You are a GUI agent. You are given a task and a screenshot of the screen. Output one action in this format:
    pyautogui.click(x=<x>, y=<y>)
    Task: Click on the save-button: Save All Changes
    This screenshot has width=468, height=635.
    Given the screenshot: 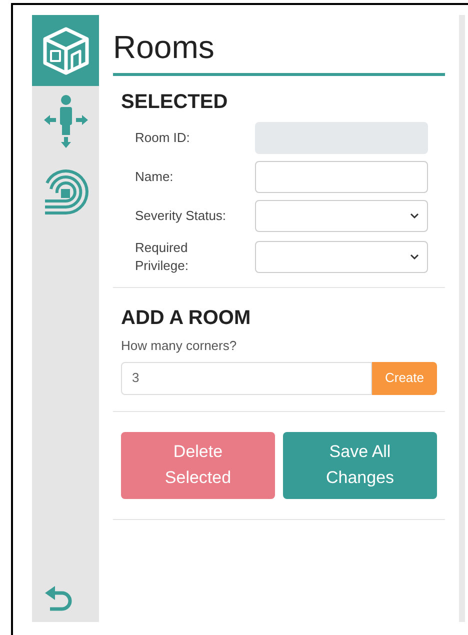 What is the action you would take?
    pyautogui.click(x=360, y=465)
    